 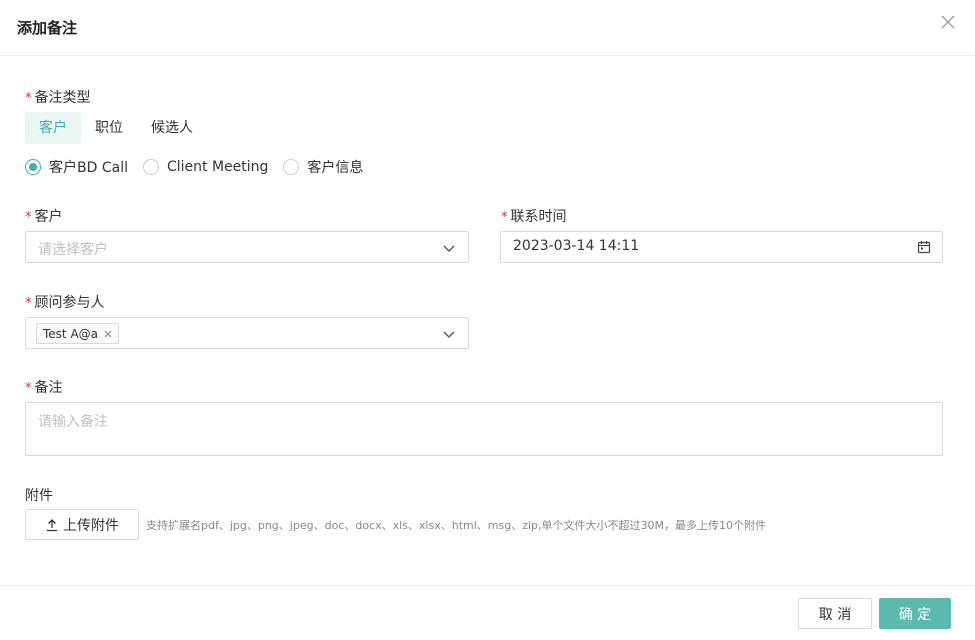 What do you see at coordinates (58, 98) in the screenshot?
I see `note-type-label: * 备注类型` at bounding box center [58, 98].